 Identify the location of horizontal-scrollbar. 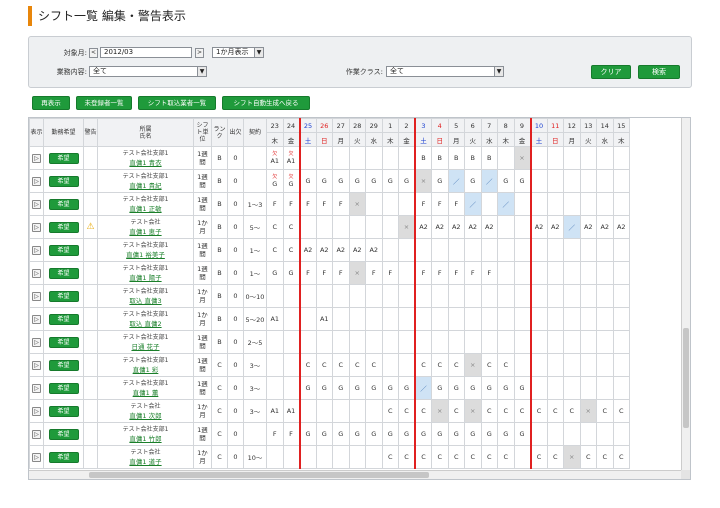
(355, 474).